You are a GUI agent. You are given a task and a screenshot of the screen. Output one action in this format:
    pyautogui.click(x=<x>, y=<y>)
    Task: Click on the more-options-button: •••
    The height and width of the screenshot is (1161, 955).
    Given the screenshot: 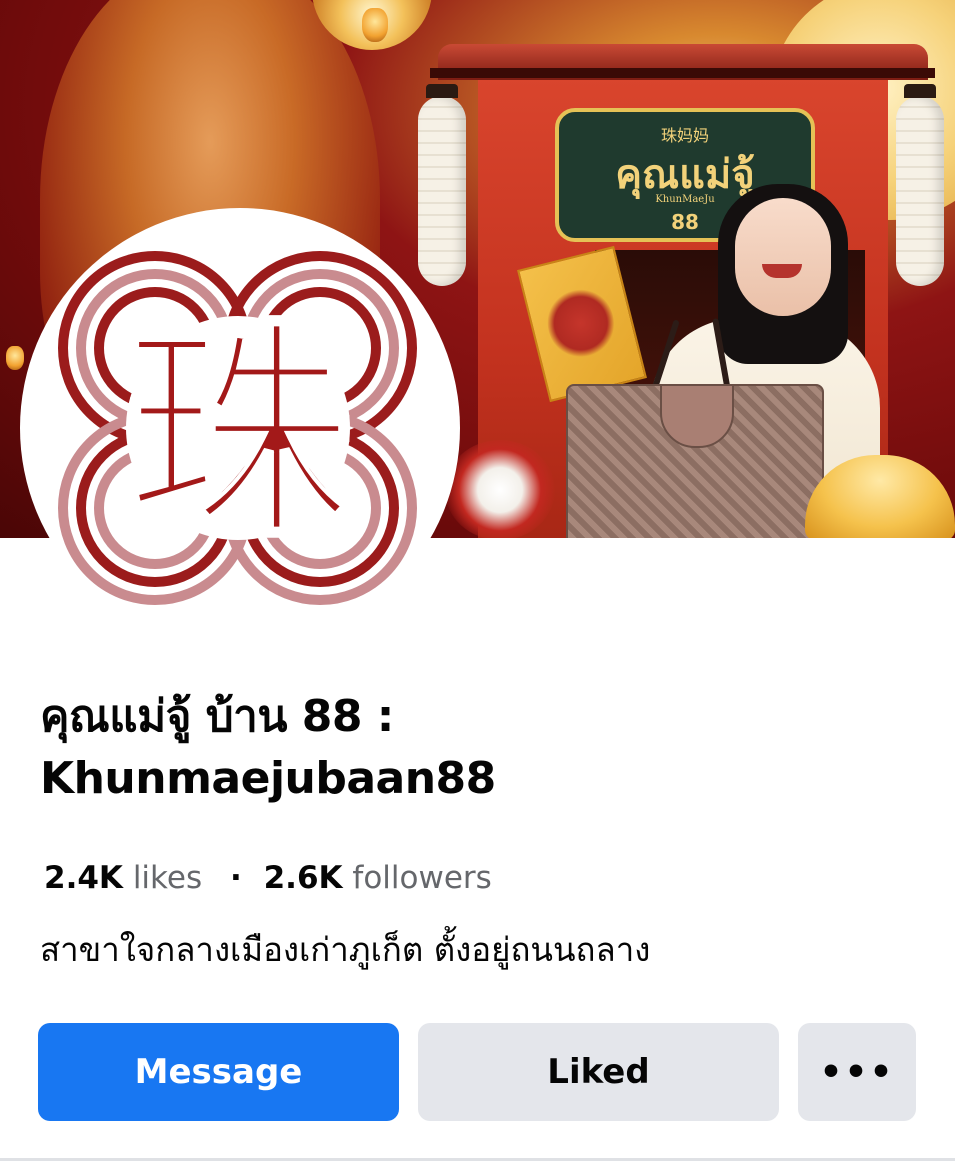 What is the action you would take?
    pyautogui.click(x=857, y=1072)
    